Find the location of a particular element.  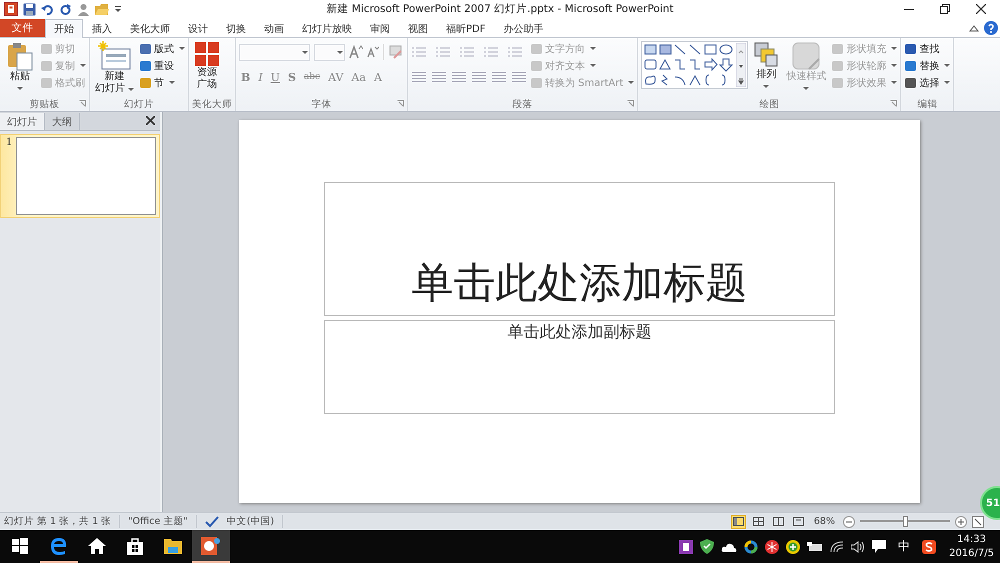

font-size-field is located at coordinates (329, 52).